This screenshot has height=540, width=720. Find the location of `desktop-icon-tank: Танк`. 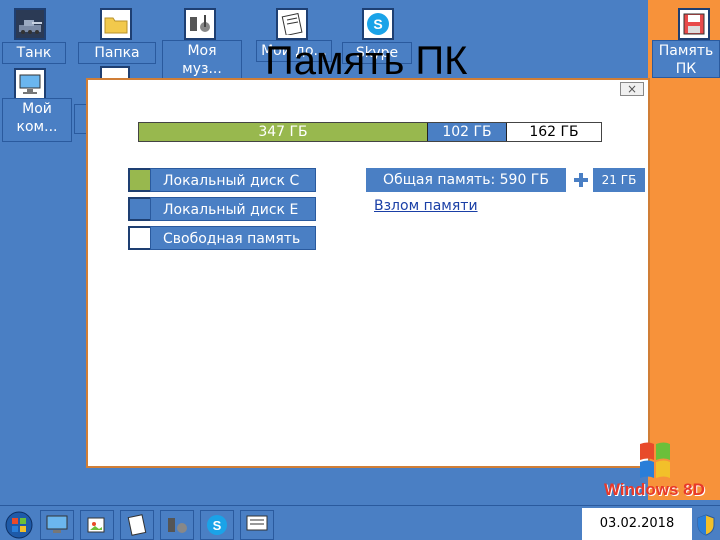

desktop-icon-tank: Танк is located at coordinates (36, 32).